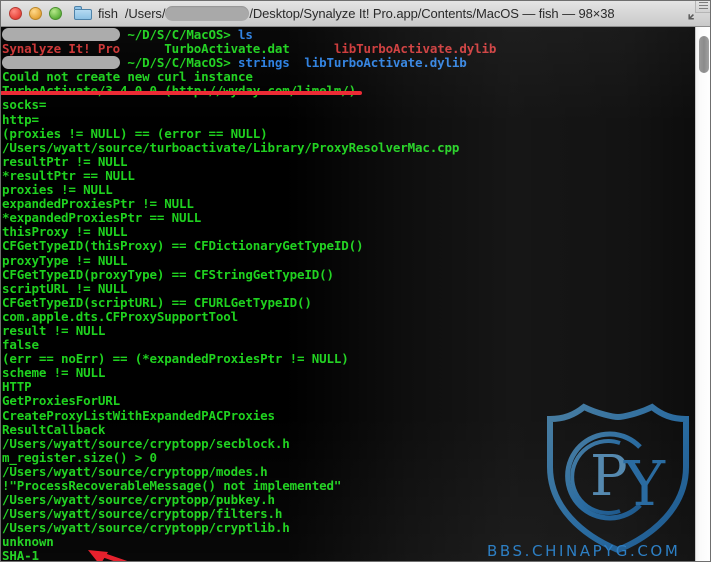 Image resolution: width=711 pixels, height=562 pixels. What do you see at coordinates (145, 13) in the screenshot?
I see `window-title-prefix: /Users/` at bounding box center [145, 13].